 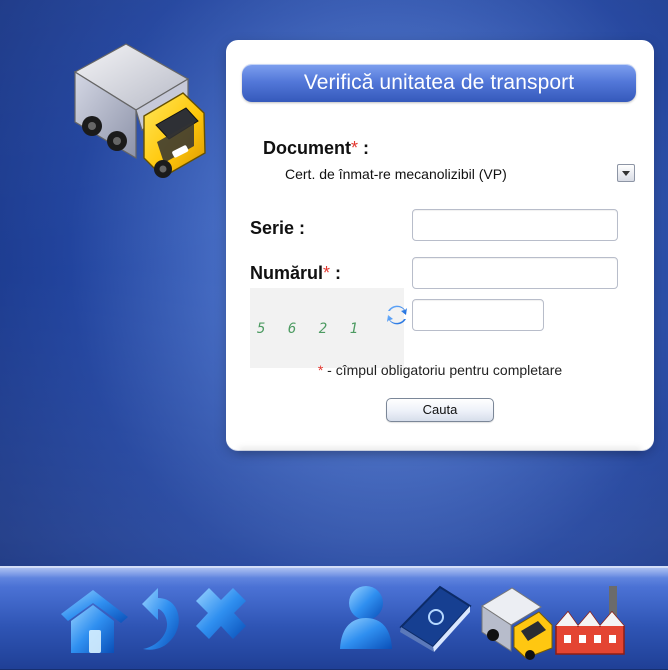 I want to click on captcha-code: 5 6 2 1, so click(x=311, y=329).